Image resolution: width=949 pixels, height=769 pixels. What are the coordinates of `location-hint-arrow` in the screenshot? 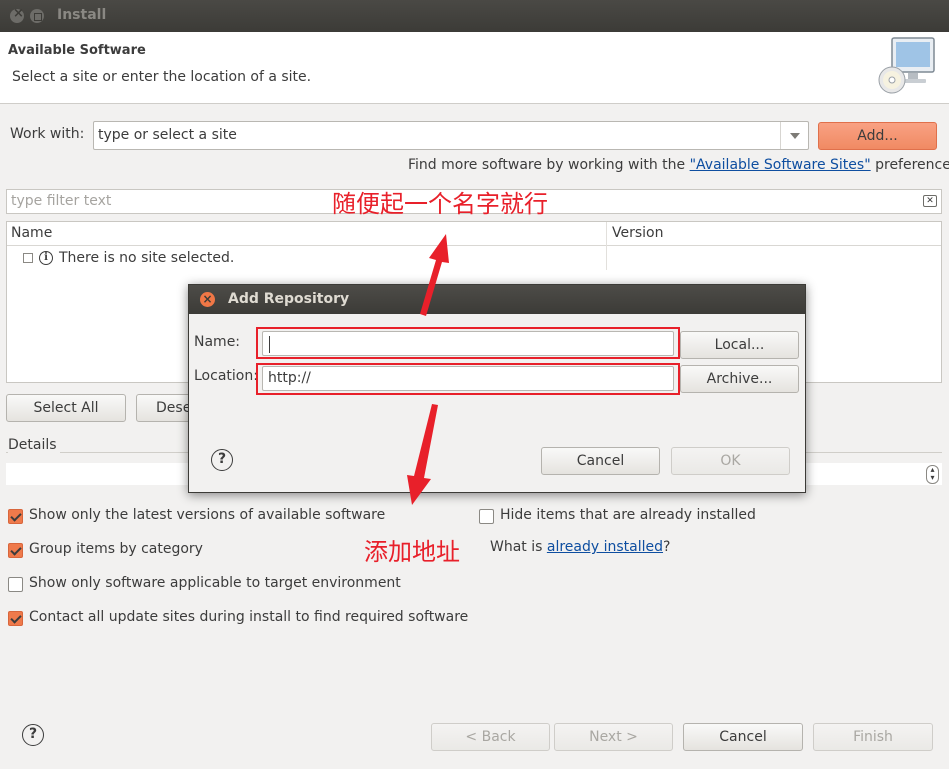 It's located at (422, 454).